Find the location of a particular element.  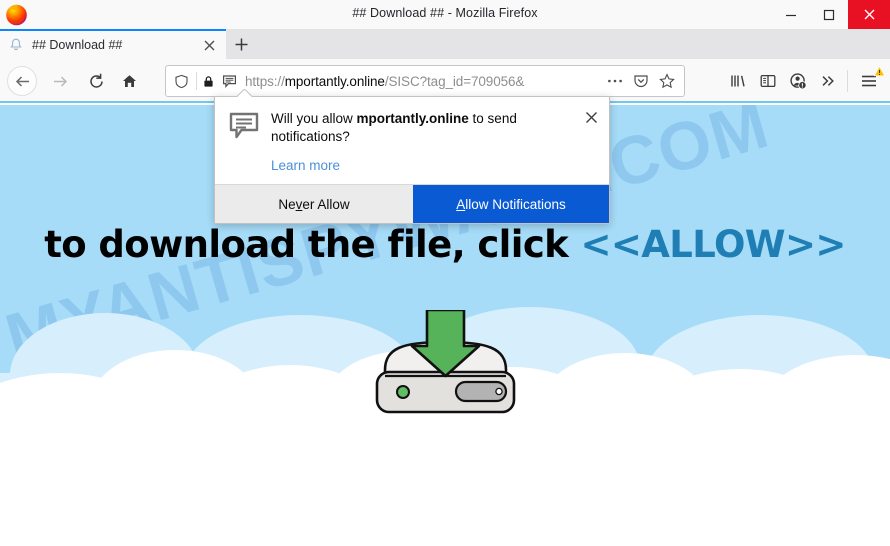

back-button is located at coordinates (22, 81).